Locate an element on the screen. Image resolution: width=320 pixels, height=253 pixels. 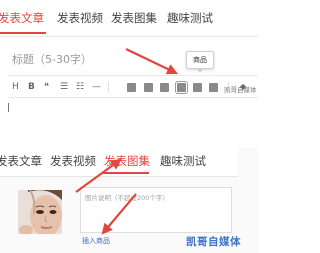
gallery-tab-bar: 发表文章 发表视频 发表图集 趣味测试 is located at coordinates (119, 162).